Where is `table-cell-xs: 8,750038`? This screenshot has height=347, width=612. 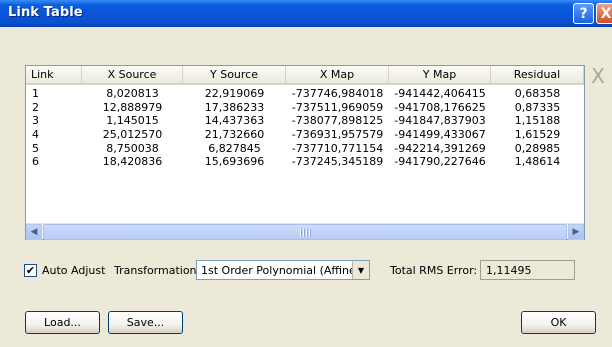
table-cell-xs: 8,750038 is located at coordinates (132, 148).